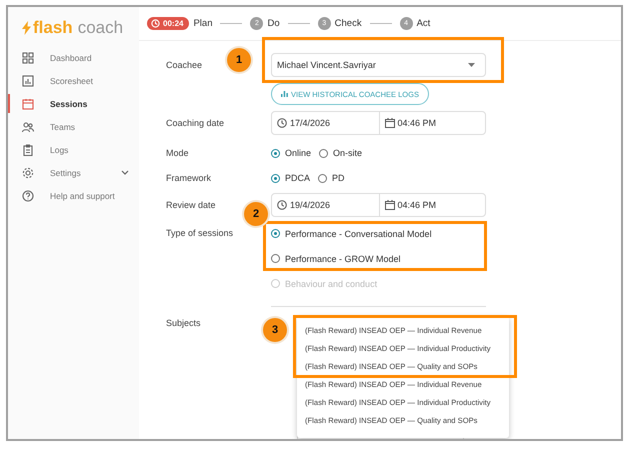 Image resolution: width=630 pixels, height=449 pixels. What do you see at coordinates (184, 323) in the screenshot?
I see `field-label: Subjects` at bounding box center [184, 323].